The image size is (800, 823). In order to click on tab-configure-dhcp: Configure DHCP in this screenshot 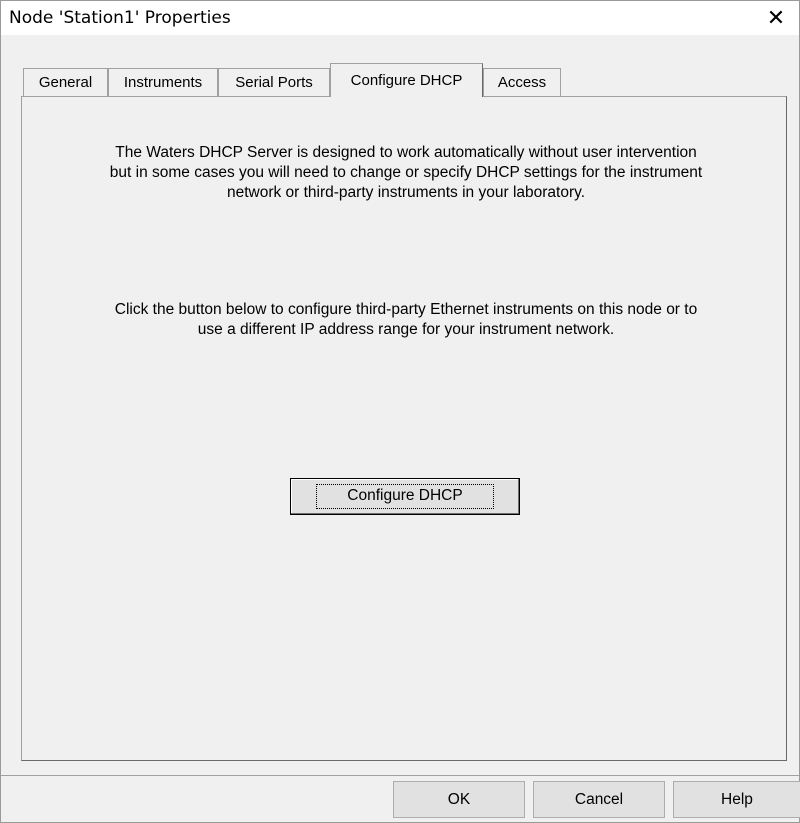, I will do `click(406, 80)`.